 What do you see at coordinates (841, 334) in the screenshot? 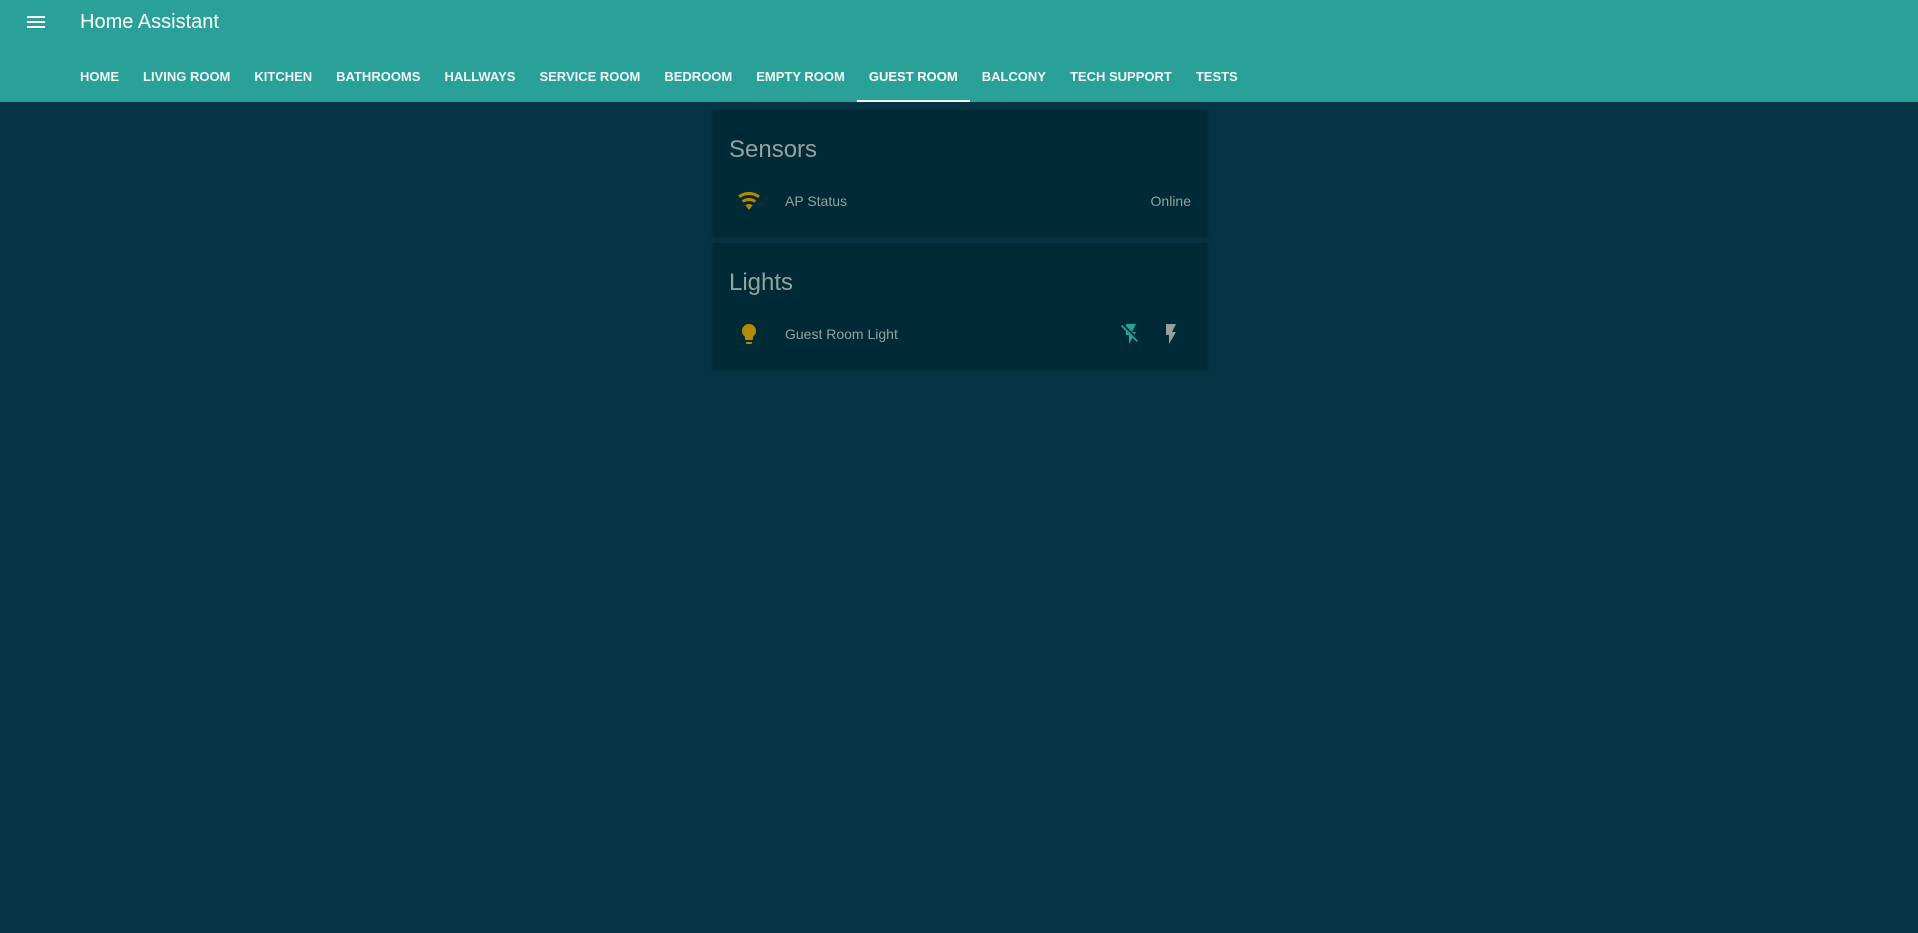
I see `entity-name: Guest Room Light` at bounding box center [841, 334].